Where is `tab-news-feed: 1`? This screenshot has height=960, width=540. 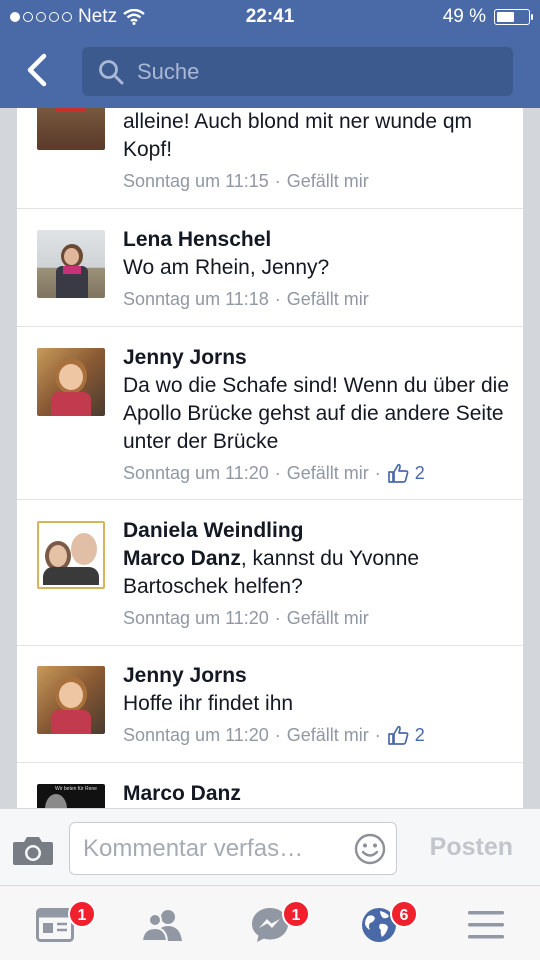 tab-news-feed: 1 is located at coordinates (66, 924).